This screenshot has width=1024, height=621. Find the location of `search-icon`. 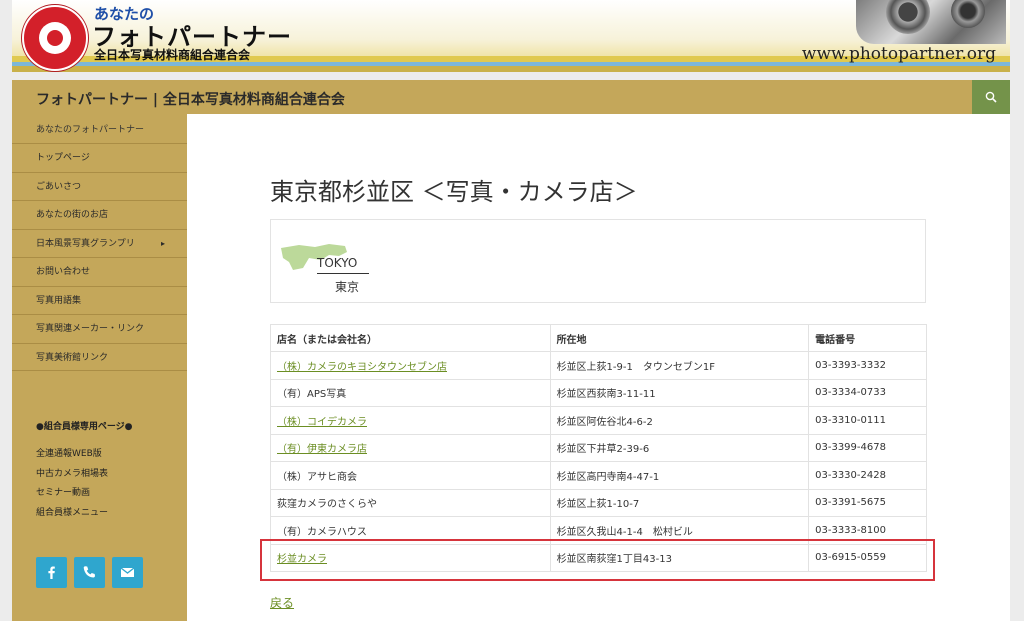

search-icon is located at coordinates (991, 97).